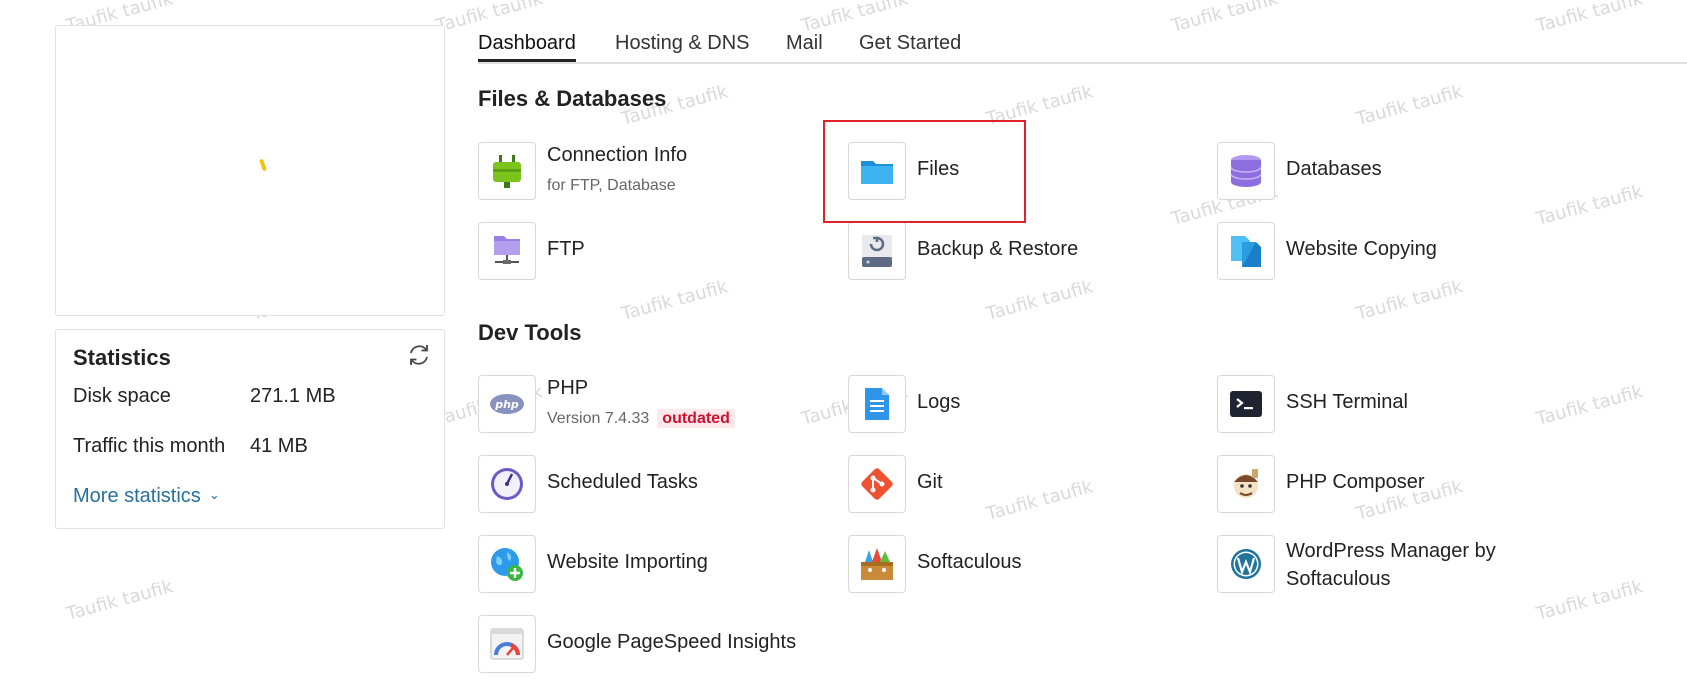 The image size is (1687, 685). Describe the element at coordinates (672, 642) in the screenshot. I see `pagespeed-label: Google PageSpeed Insights` at that location.